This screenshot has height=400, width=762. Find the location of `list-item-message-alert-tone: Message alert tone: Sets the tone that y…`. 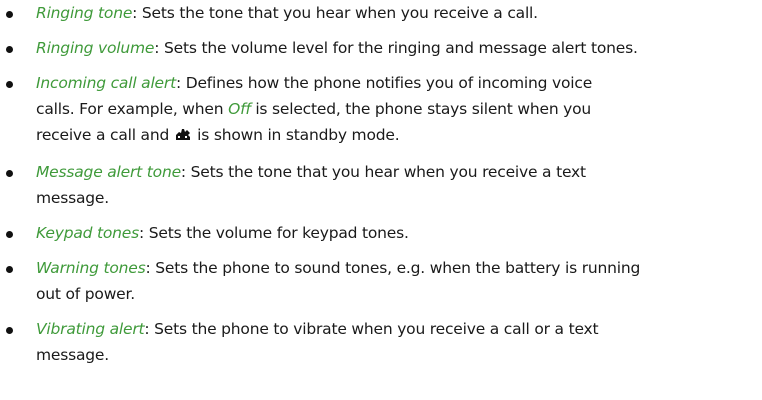

list-item-message-alert-tone: Message alert tone: Sets the tone that y… is located at coordinates (381, 185).